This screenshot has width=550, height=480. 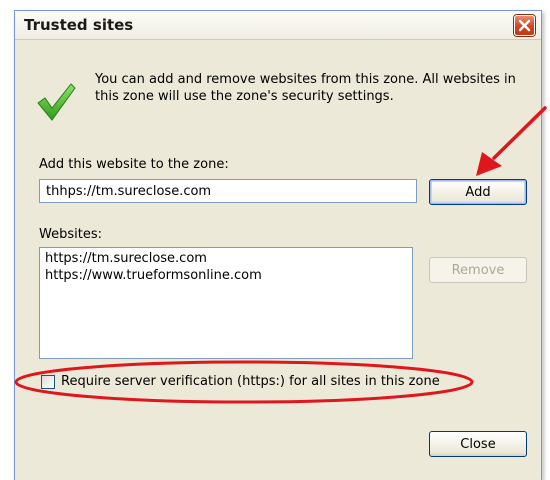 I want to click on add-website-input, so click(x=228, y=191).